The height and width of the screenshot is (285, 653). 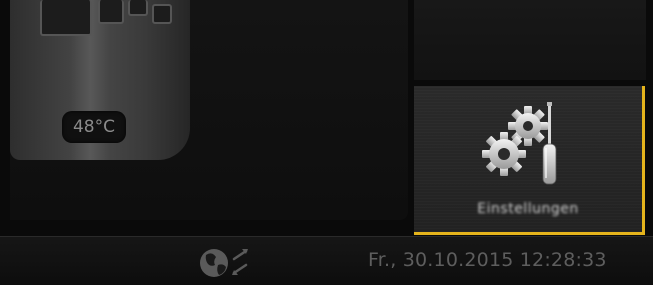 What do you see at coordinates (94, 127) in the screenshot?
I see `tank-temperature: 48°C` at bounding box center [94, 127].